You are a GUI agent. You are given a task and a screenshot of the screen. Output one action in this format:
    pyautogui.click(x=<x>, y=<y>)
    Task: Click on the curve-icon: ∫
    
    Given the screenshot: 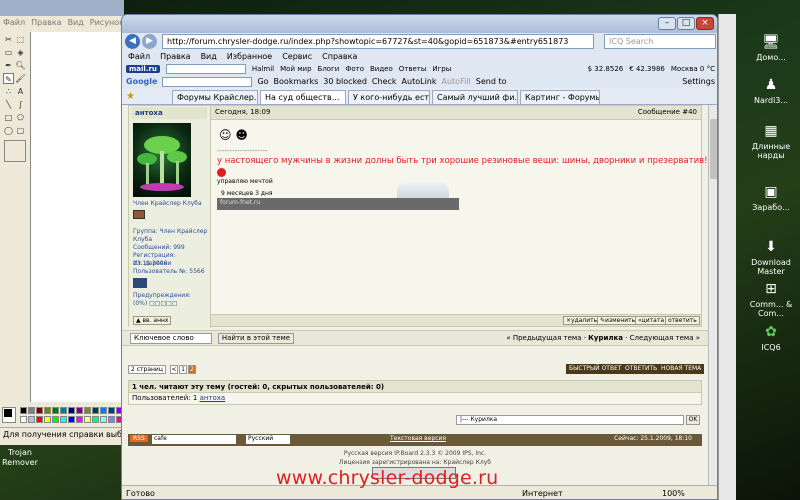 What is the action you would take?
    pyautogui.click(x=20, y=104)
    